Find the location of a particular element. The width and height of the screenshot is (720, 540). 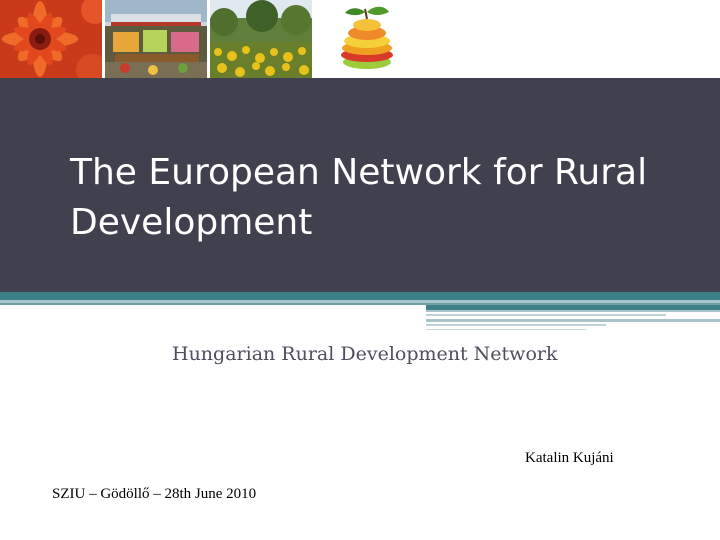

photo-strip is located at coordinates (208, 39).